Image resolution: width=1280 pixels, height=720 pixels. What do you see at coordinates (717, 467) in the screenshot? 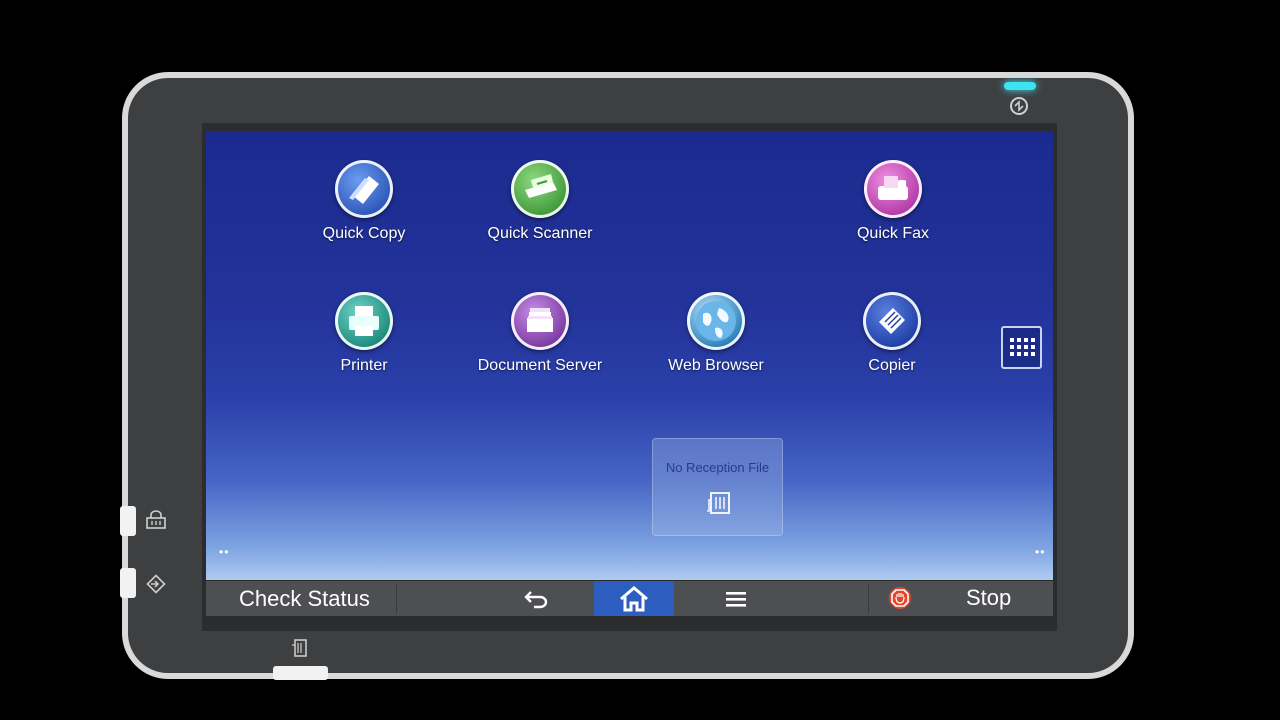
I see `widget-title: No Reception File` at bounding box center [717, 467].